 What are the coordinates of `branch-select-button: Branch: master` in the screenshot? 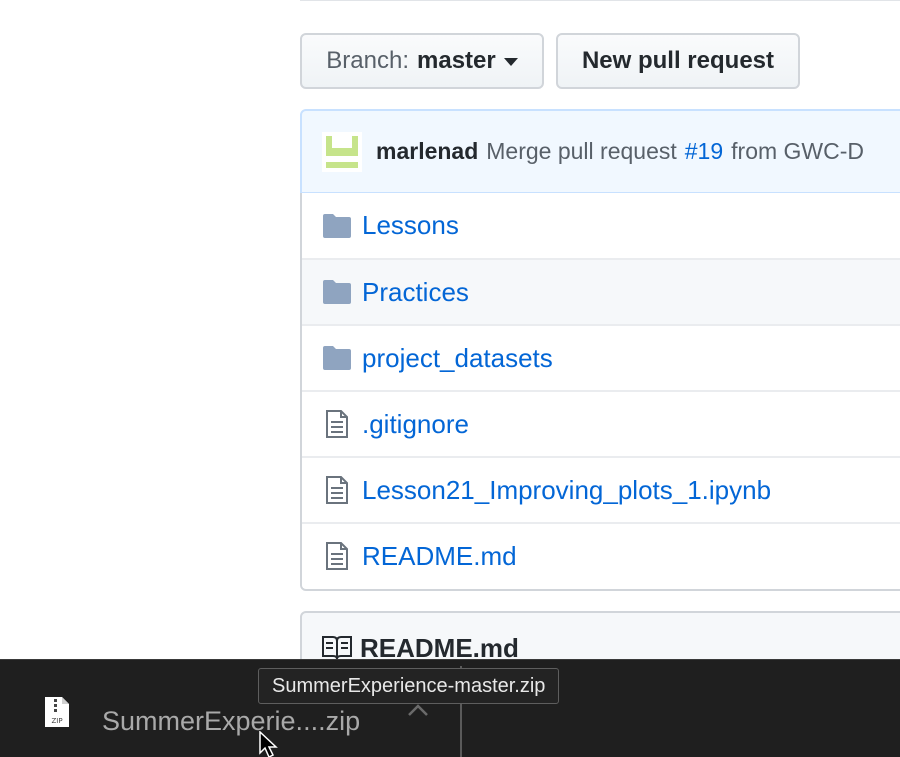 It's located at (422, 61).